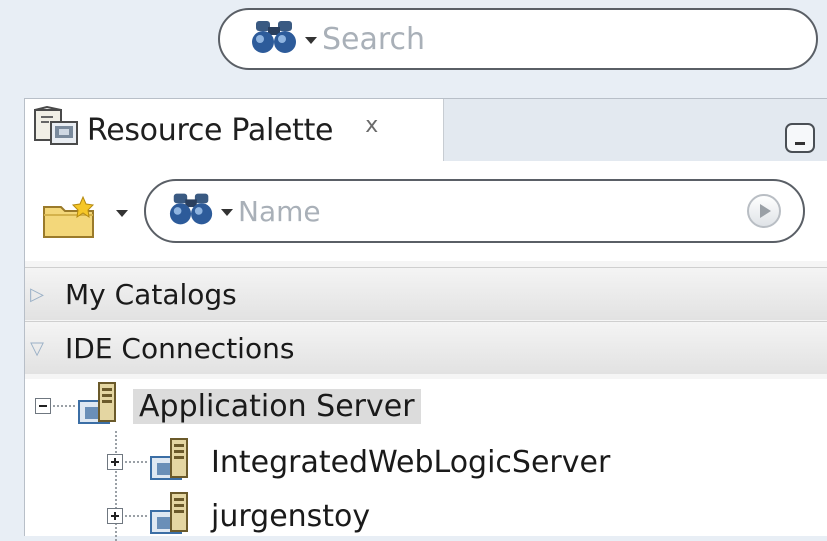 This screenshot has width=827, height=541. What do you see at coordinates (371, 125) in the screenshot?
I see `close-icon: x` at bounding box center [371, 125].